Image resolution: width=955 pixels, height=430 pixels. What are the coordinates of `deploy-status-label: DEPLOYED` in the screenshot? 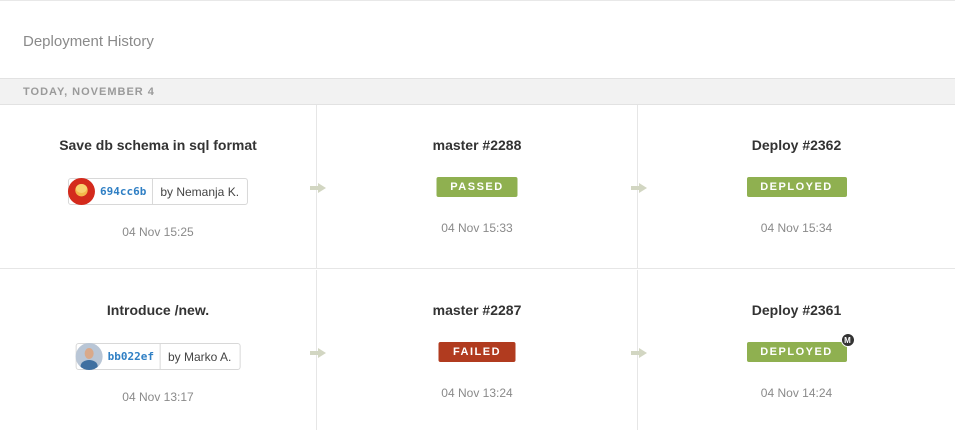 It's located at (796, 352).